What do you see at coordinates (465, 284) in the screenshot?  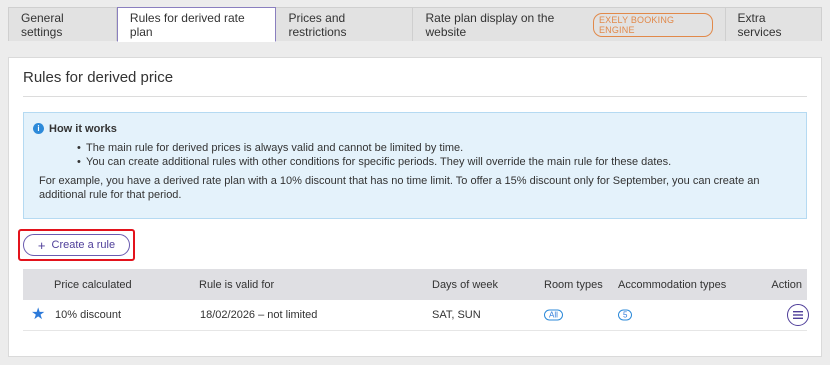 I see `header-days-of-week: Days of week` at bounding box center [465, 284].